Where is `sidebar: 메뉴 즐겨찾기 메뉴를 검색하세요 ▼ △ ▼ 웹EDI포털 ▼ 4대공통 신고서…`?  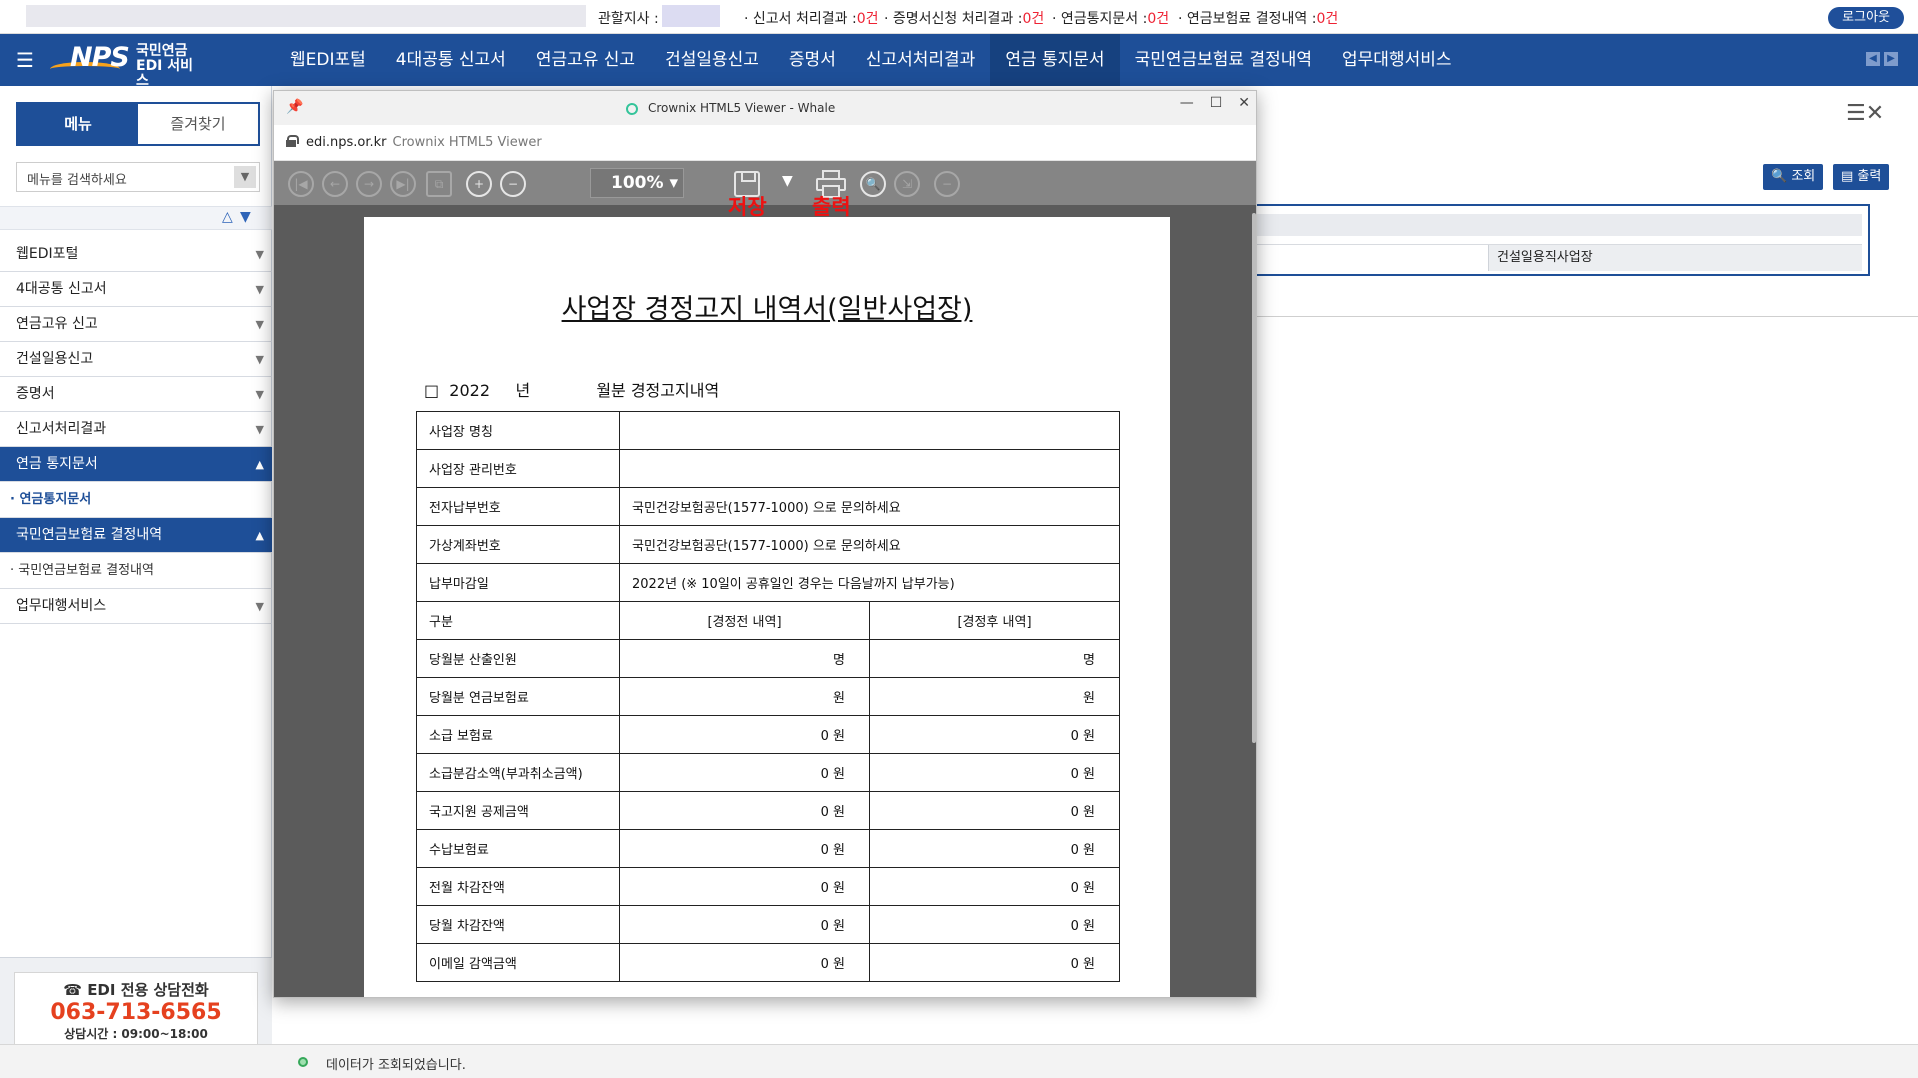 sidebar: 메뉴 즐겨찾기 메뉴를 검색하세요 ▼ △ ▼ 웹EDI포털 ▼ 4대공통 신고서… is located at coordinates (136, 571).